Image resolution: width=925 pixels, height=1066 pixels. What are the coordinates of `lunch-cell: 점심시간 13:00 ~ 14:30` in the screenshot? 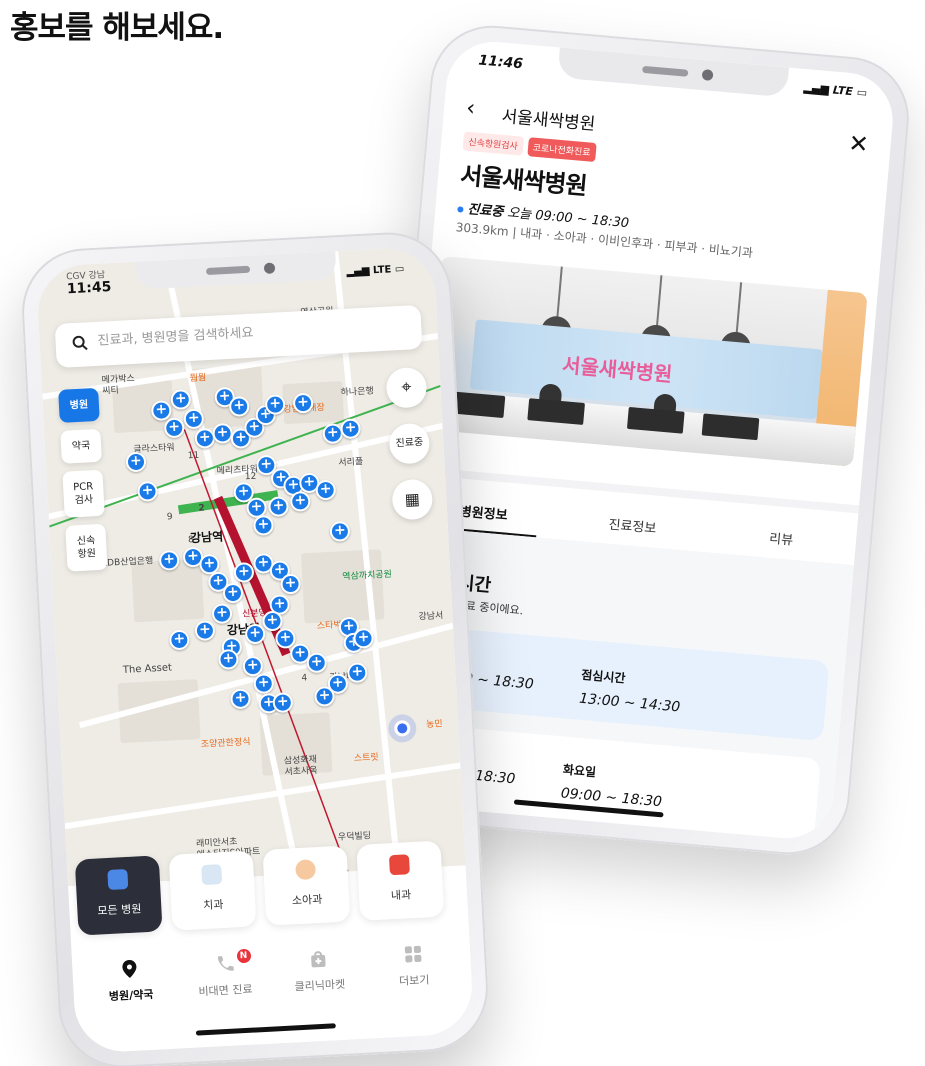 It's located at (631, 691).